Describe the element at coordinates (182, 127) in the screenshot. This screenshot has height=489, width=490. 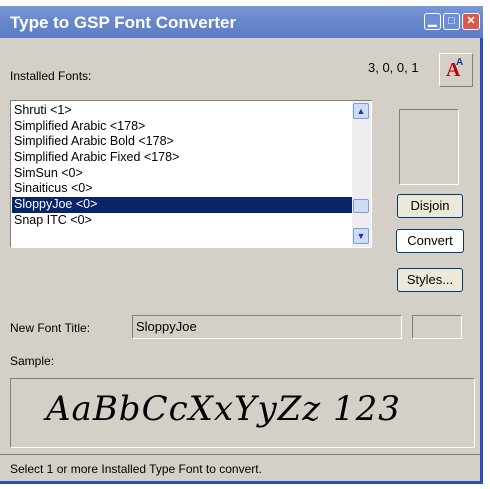
I see `font-list-item: Simplified Arabic <178>` at that location.